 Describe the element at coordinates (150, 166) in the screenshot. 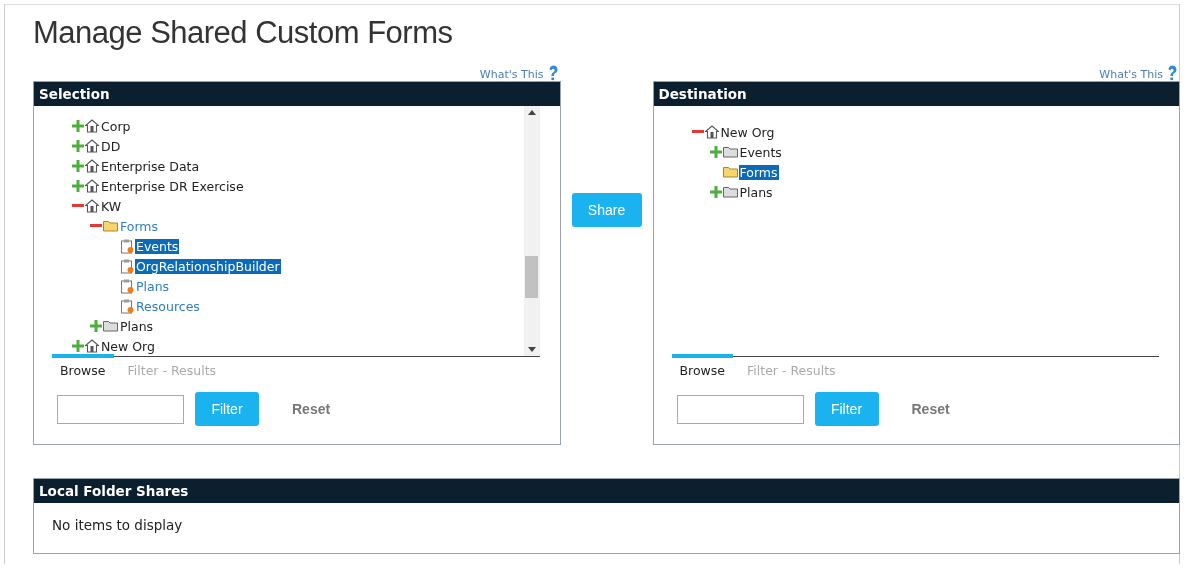

I see `tree-item: Enterprise Data` at that location.